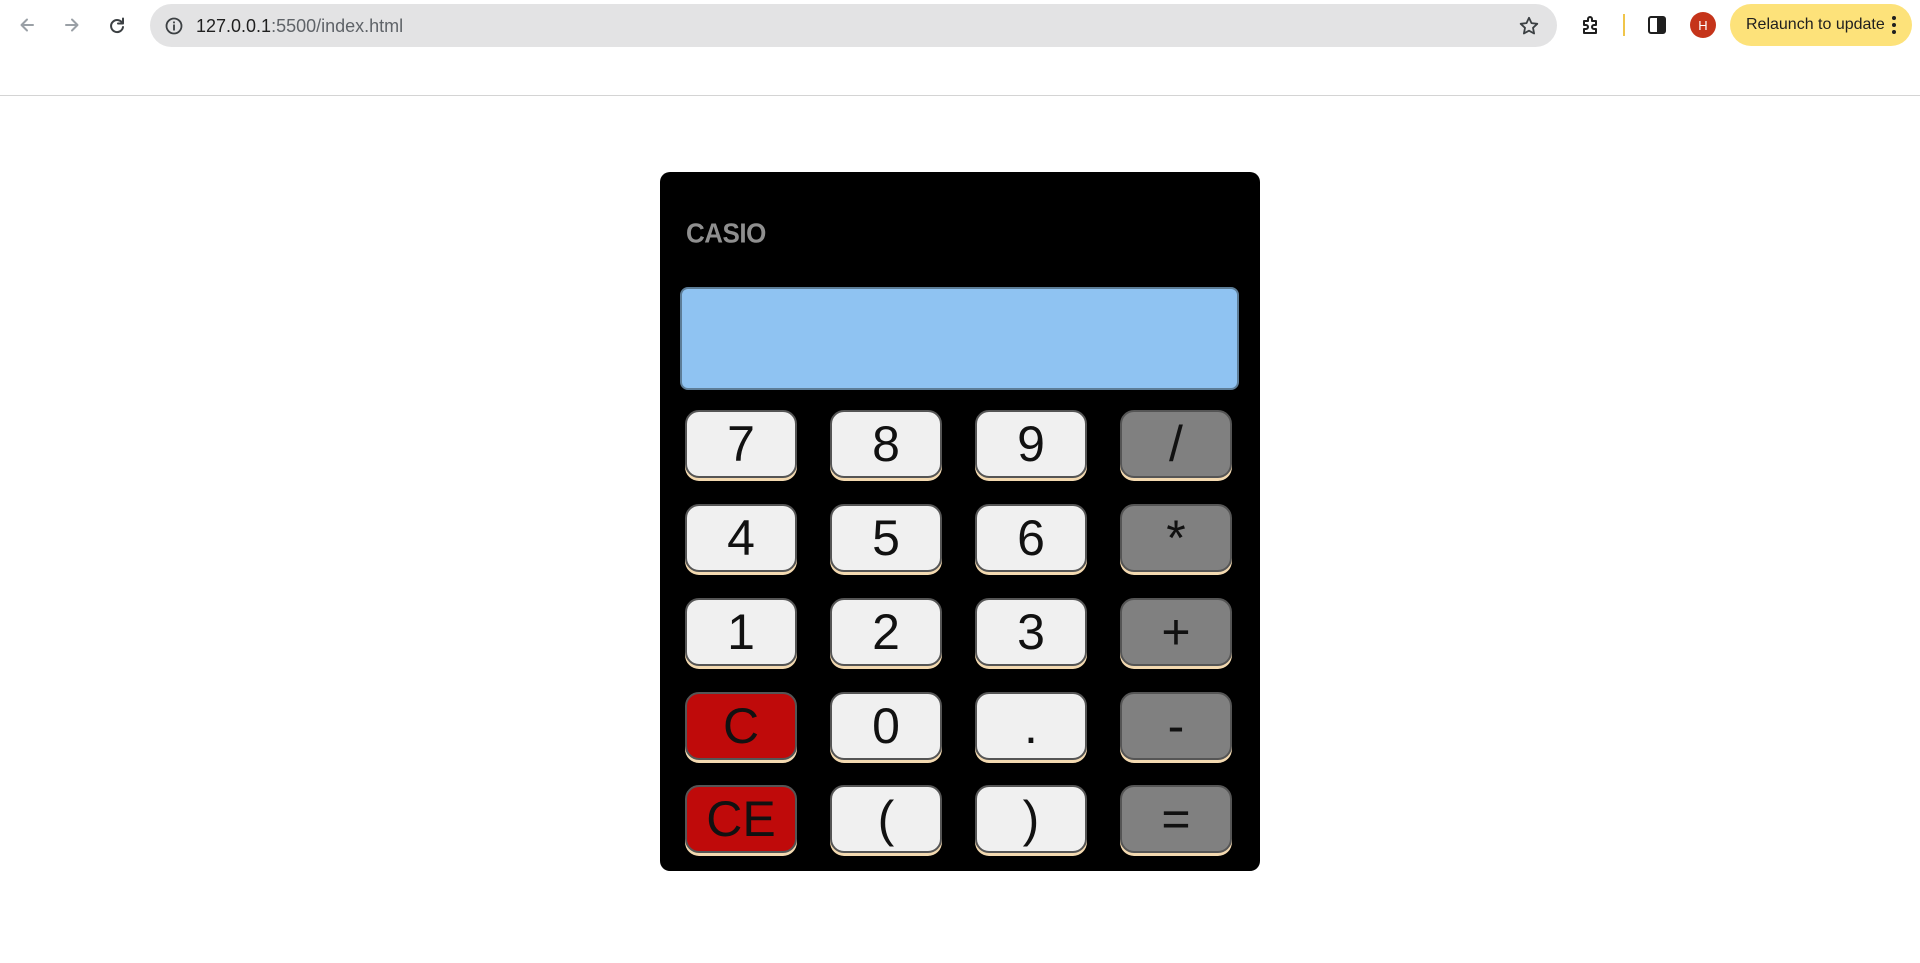  What do you see at coordinates (886, 632) in the screenshot?
I see `key-2-button: 2` at bounding box center [886, 632].